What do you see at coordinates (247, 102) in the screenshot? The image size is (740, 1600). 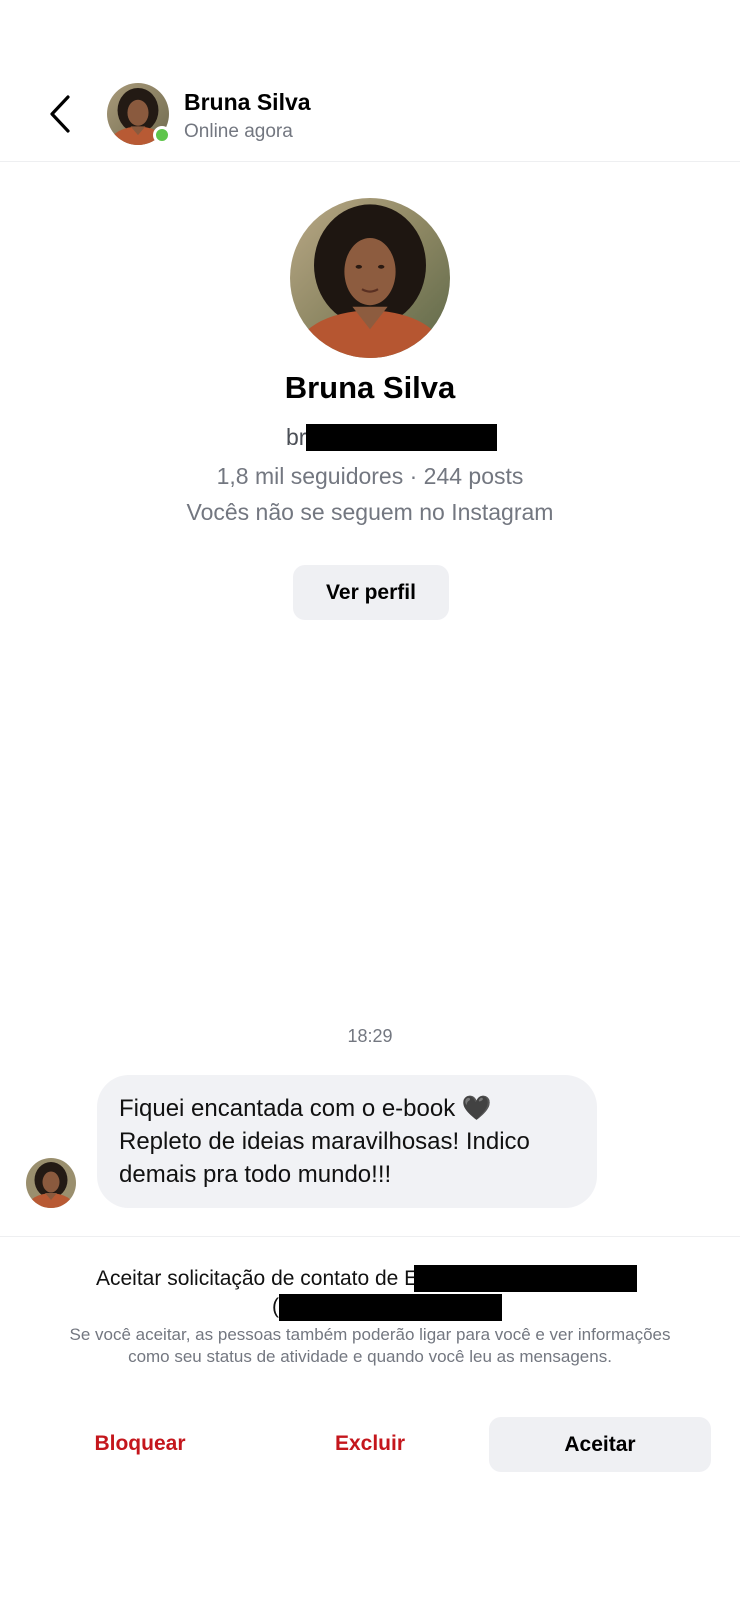 I see `contact-name: Bruna Silva` at bounding box center [247, 102].